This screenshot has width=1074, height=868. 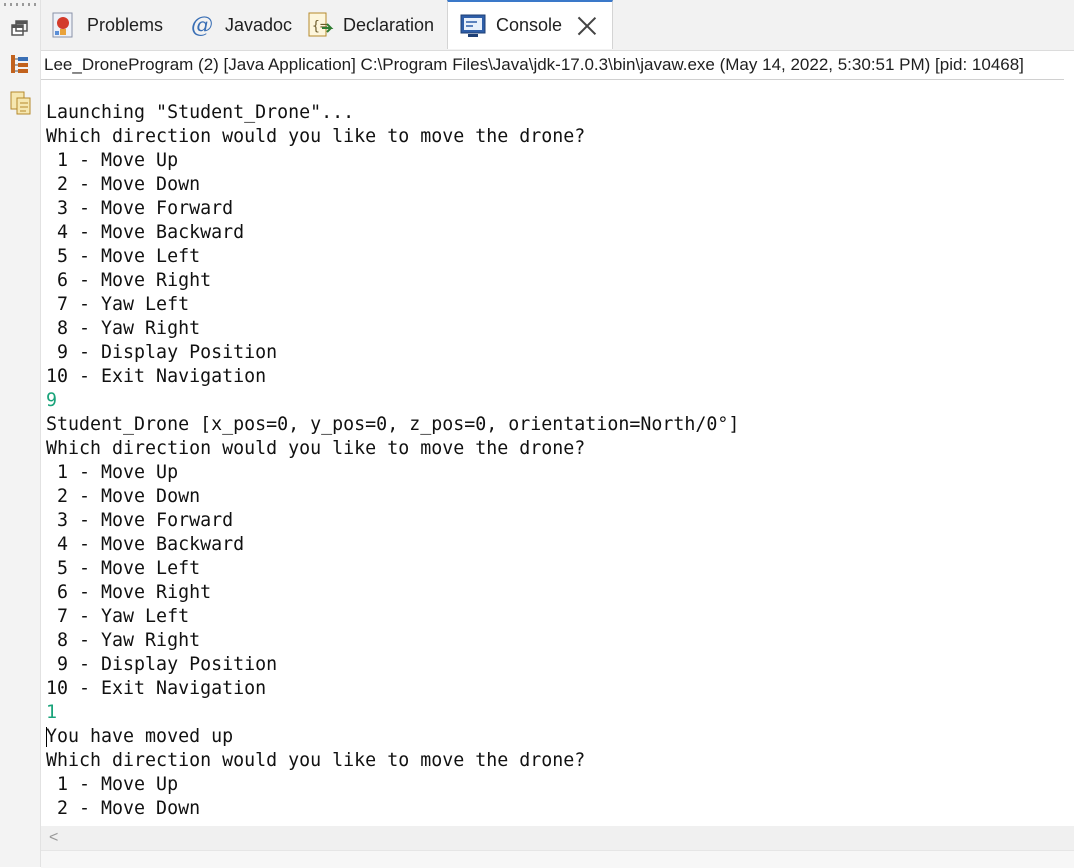 What do you see at coordinates (125, 24) in the screenshot?
I see `tab-label: Problems` at bounding box center [125, 24].